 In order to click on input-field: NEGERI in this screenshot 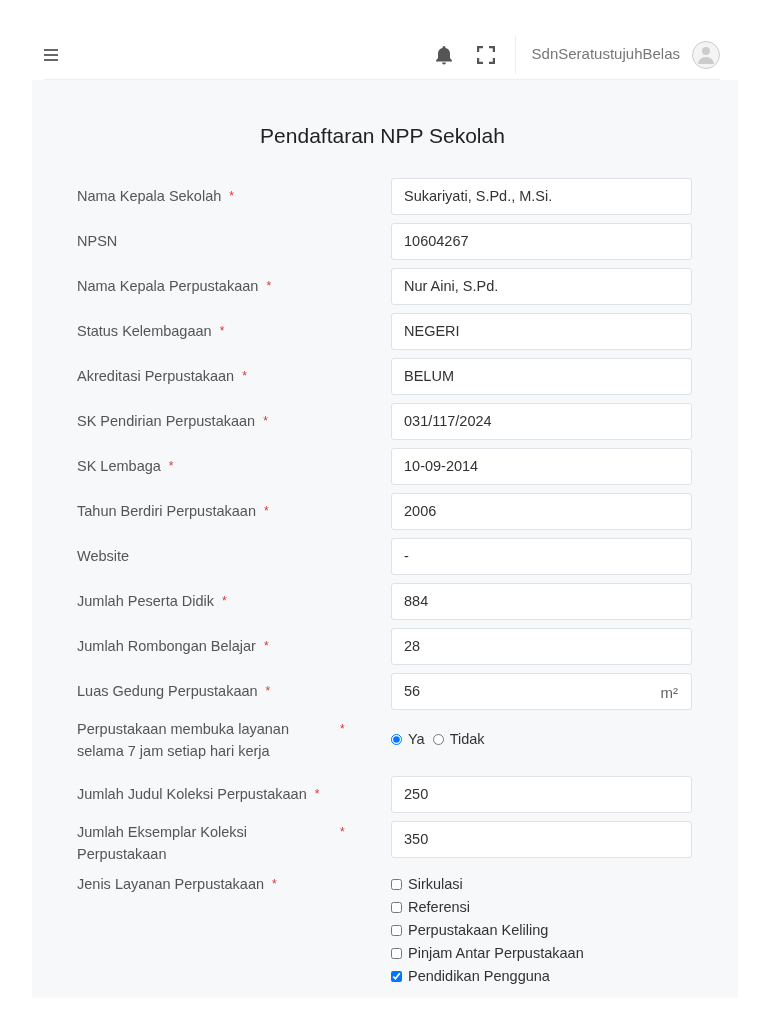, I will do `click(541, 331)`.